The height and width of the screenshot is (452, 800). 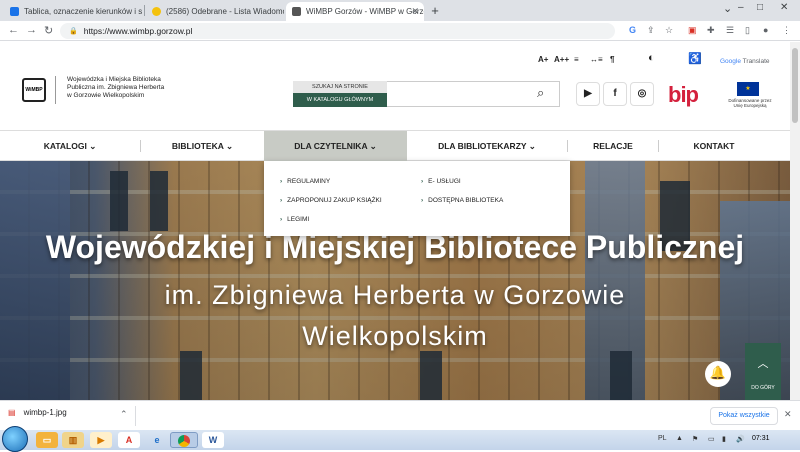 What do you see at coordinates (47, 440) in the screenshot?
I see `file-explorer-icon: ▭` at bounding box center [47, 440].